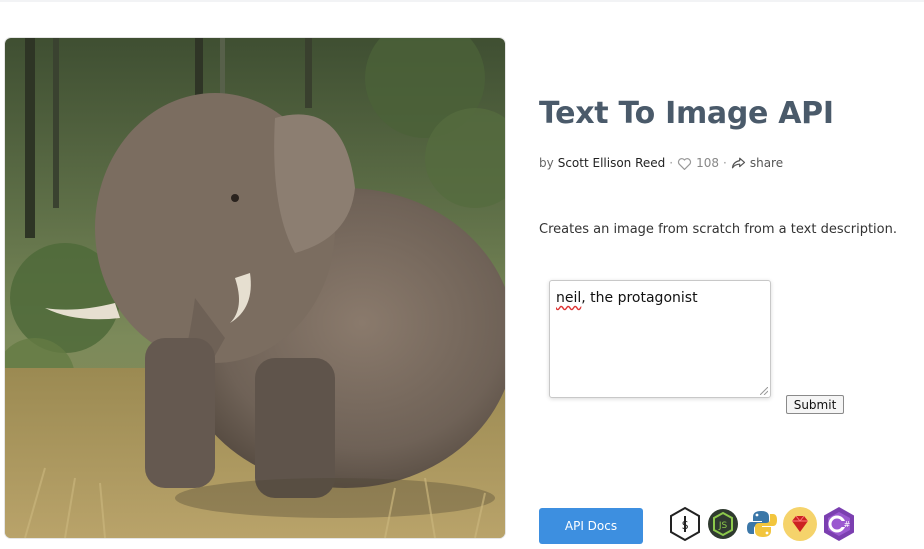 The width and height of the screenshot is (924, 549). Describe the element at coordinates (762, 524) in the screenshot. I see `python-icon` at that location.